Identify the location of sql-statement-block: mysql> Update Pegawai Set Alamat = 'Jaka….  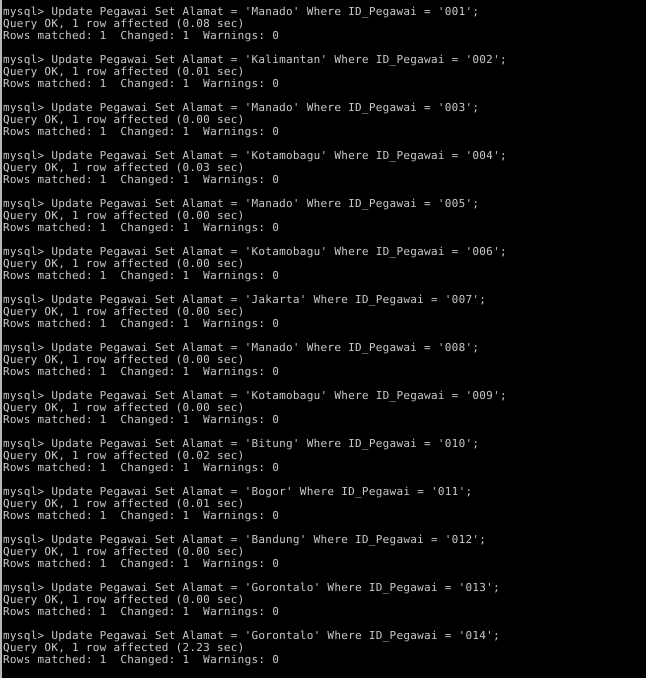
(323, 318).